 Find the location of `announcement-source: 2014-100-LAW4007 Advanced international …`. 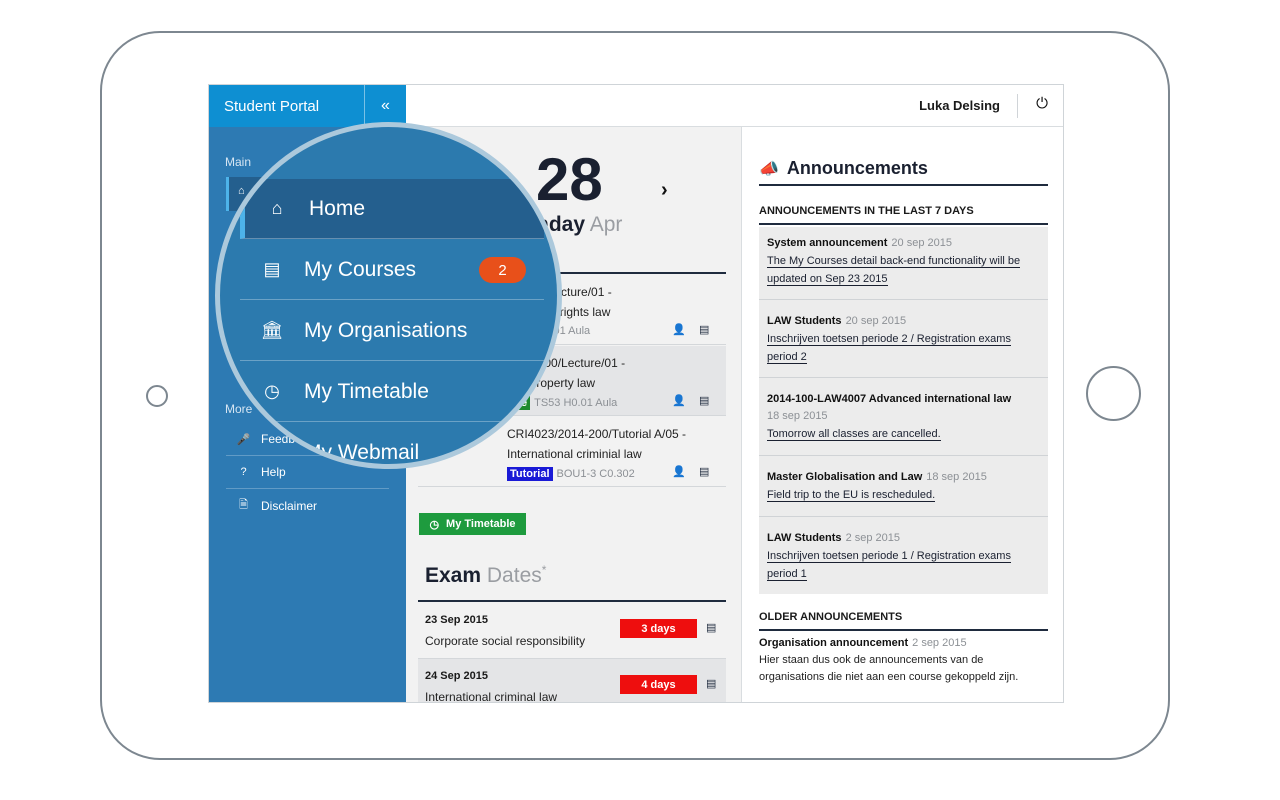

announcement-source: 2014-100-LAW4007 Advanced international … is located at coordinates (889, 399).